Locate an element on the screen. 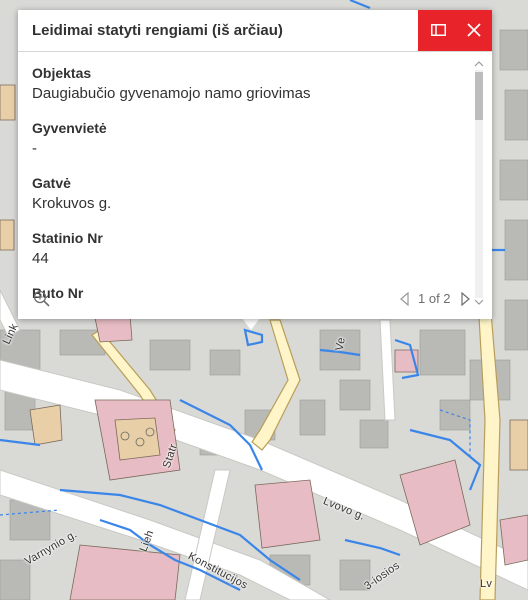  chevron-right-icon is located at coordinates (465, 299).